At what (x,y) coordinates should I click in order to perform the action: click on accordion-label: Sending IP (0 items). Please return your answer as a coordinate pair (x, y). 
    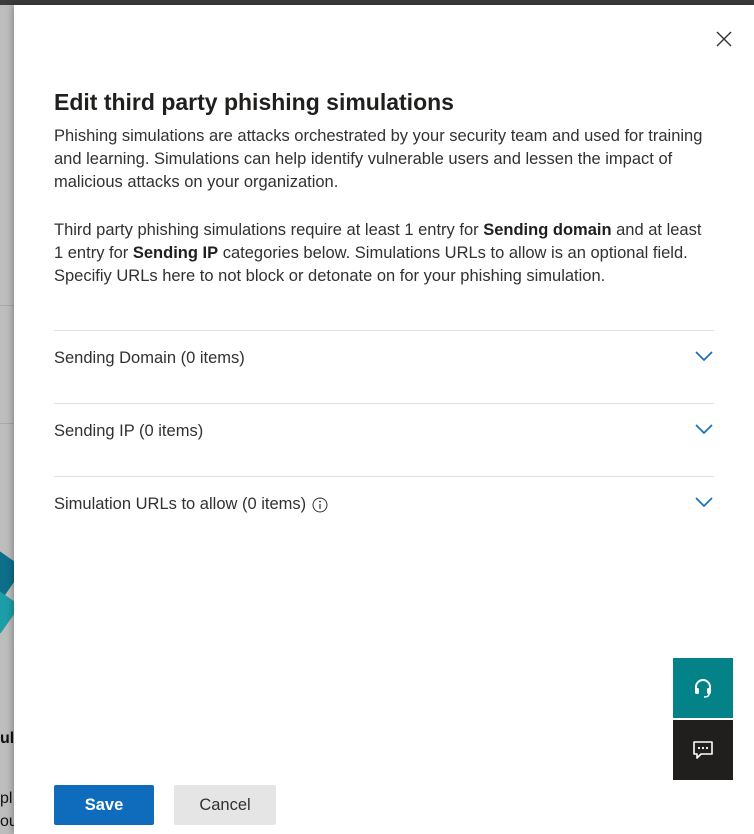
    Looking at the image, I should click on (129, 431).